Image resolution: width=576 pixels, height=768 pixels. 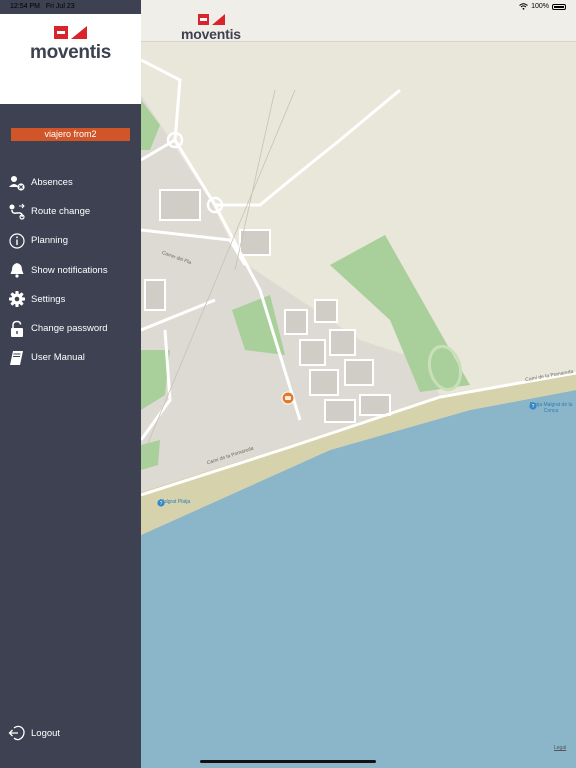 What do you see at coordinates (70, 134) in the screenshot?
I see `user-badge: viajero from2` at bounding box center [70, 134].